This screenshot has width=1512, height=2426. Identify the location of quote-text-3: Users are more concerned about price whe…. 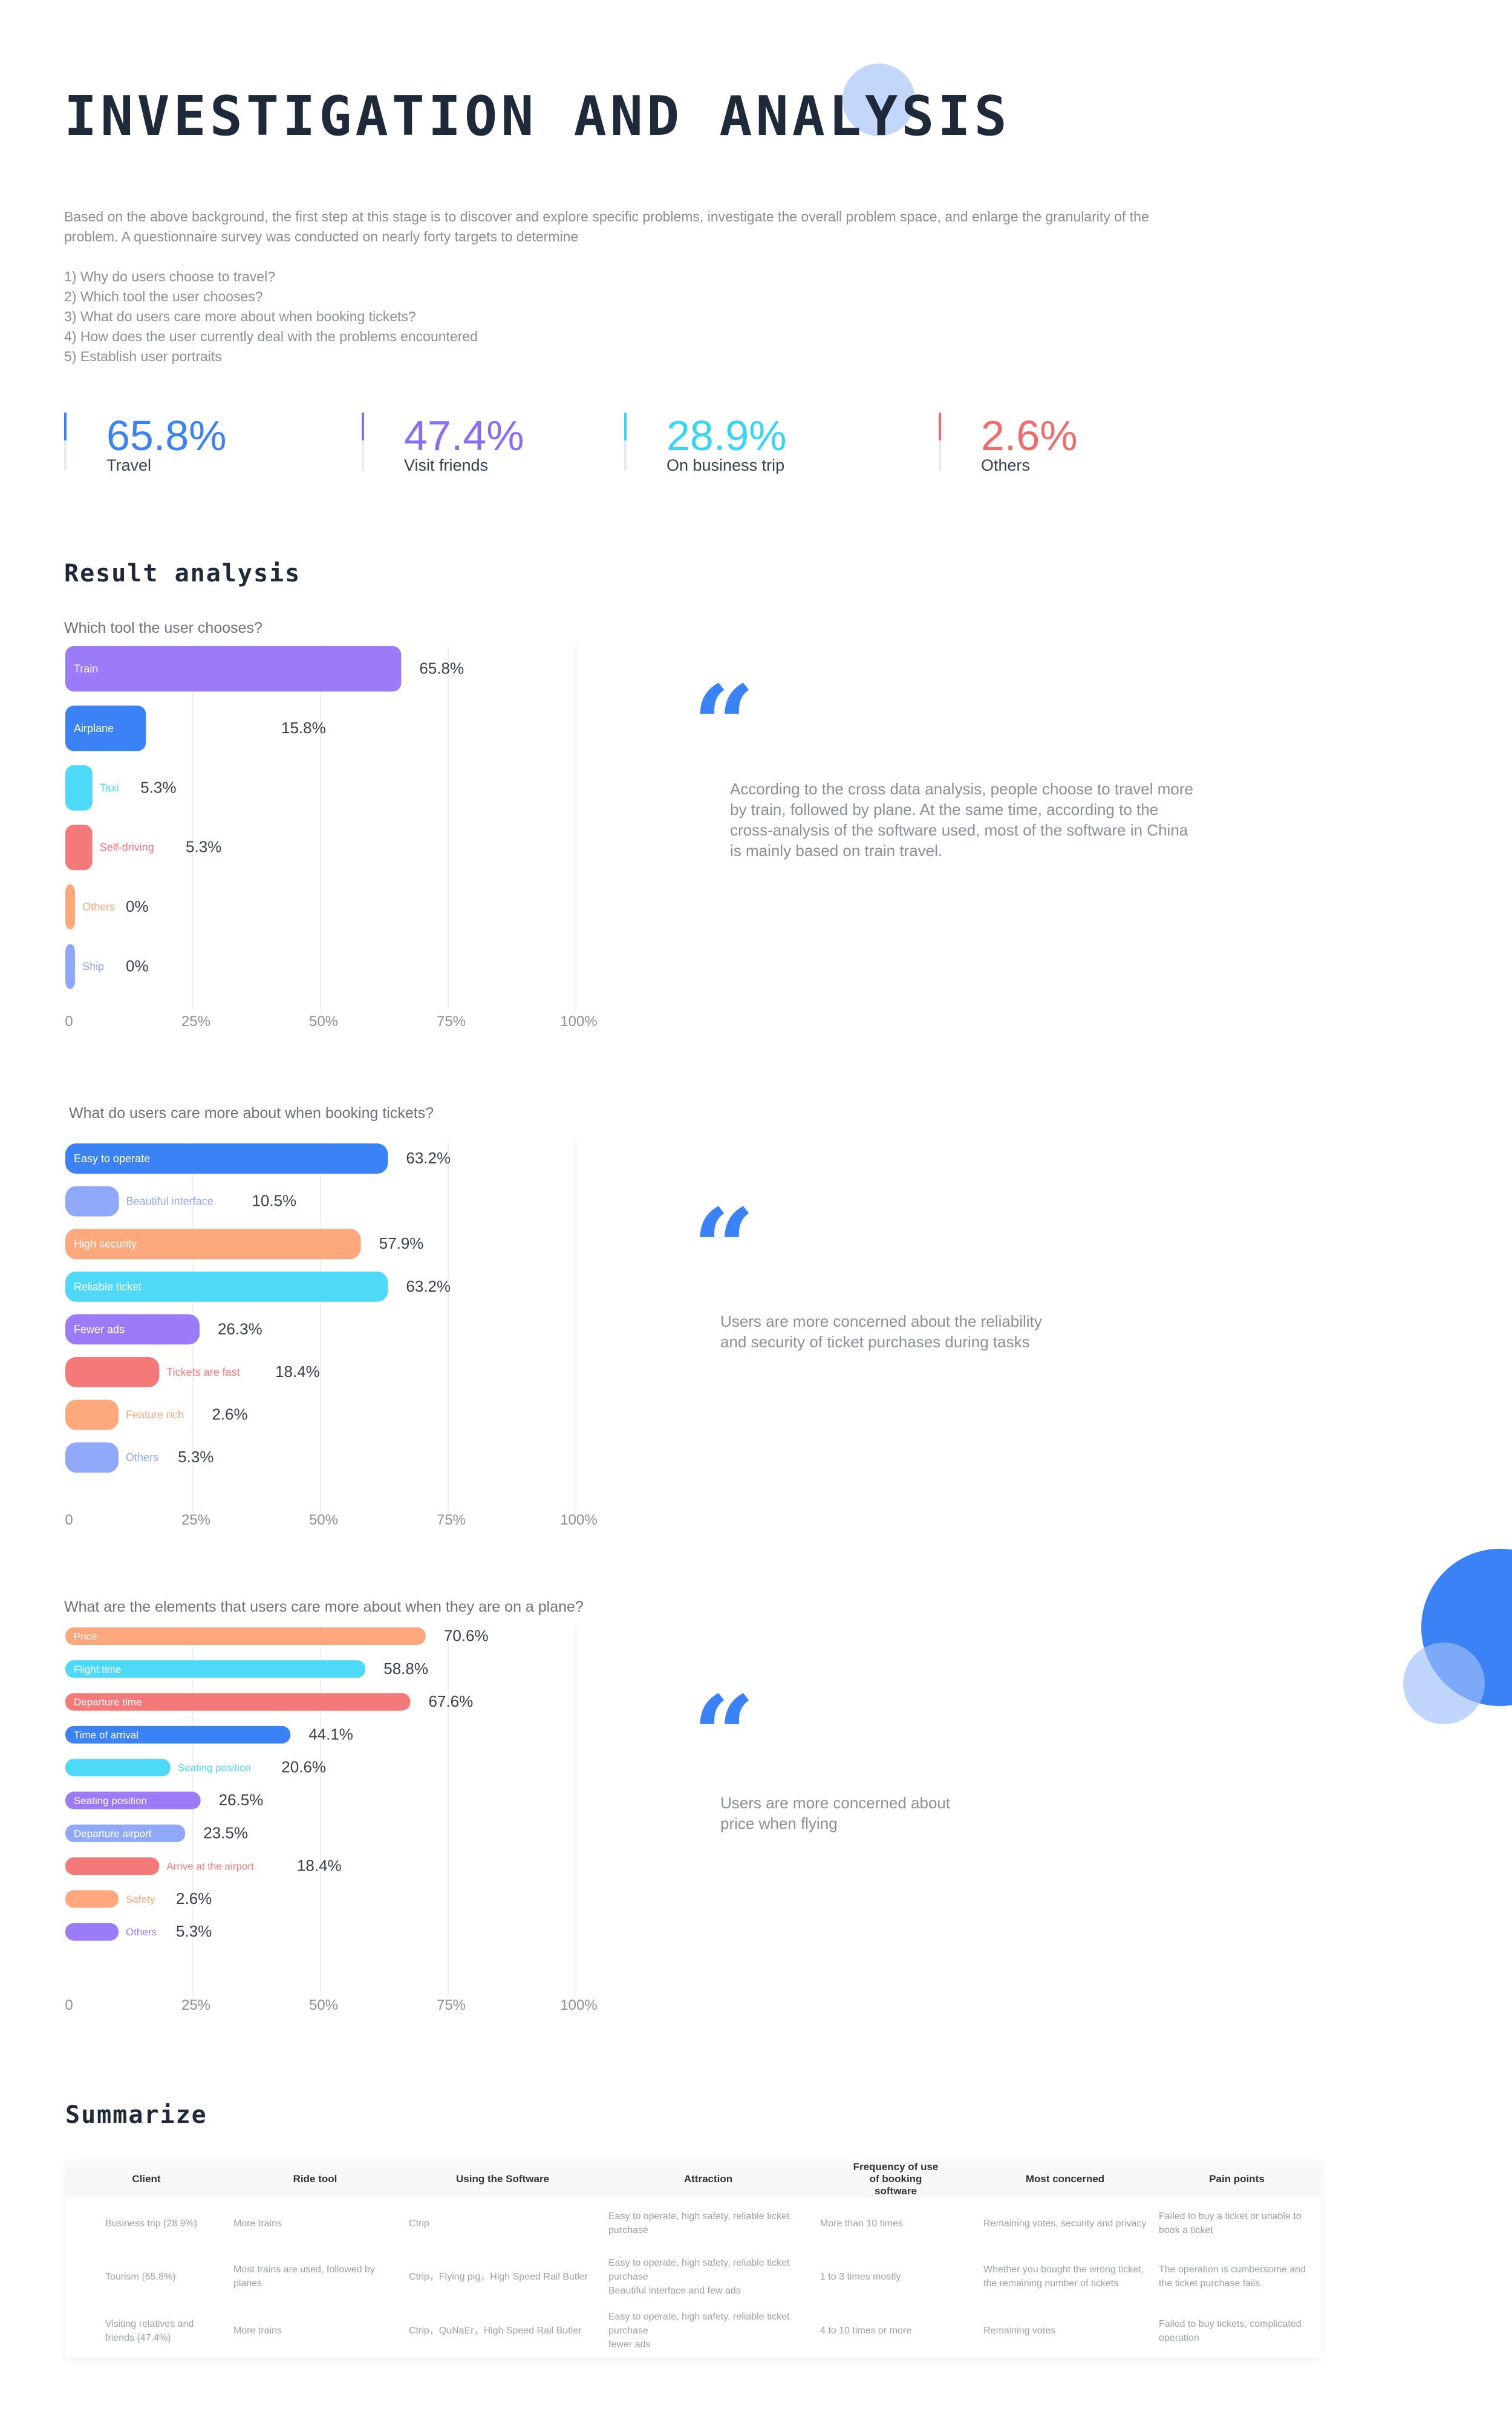
(835, 1813).